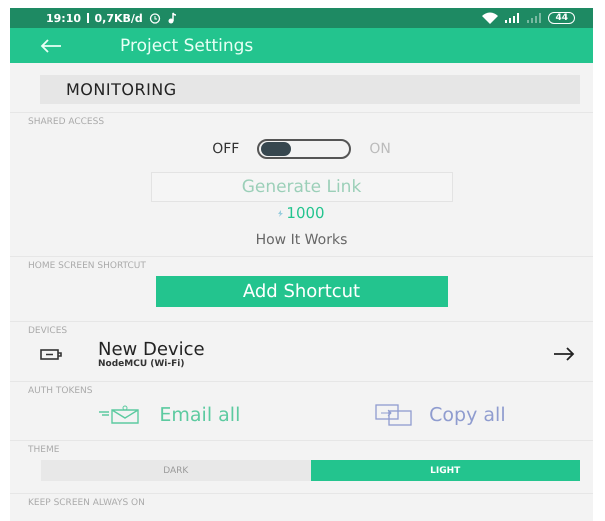 This screenshot has width=605, height=521. Describe the element at coordinates (171, 18) in the screenshot. I see `music-note-icon` at that location.